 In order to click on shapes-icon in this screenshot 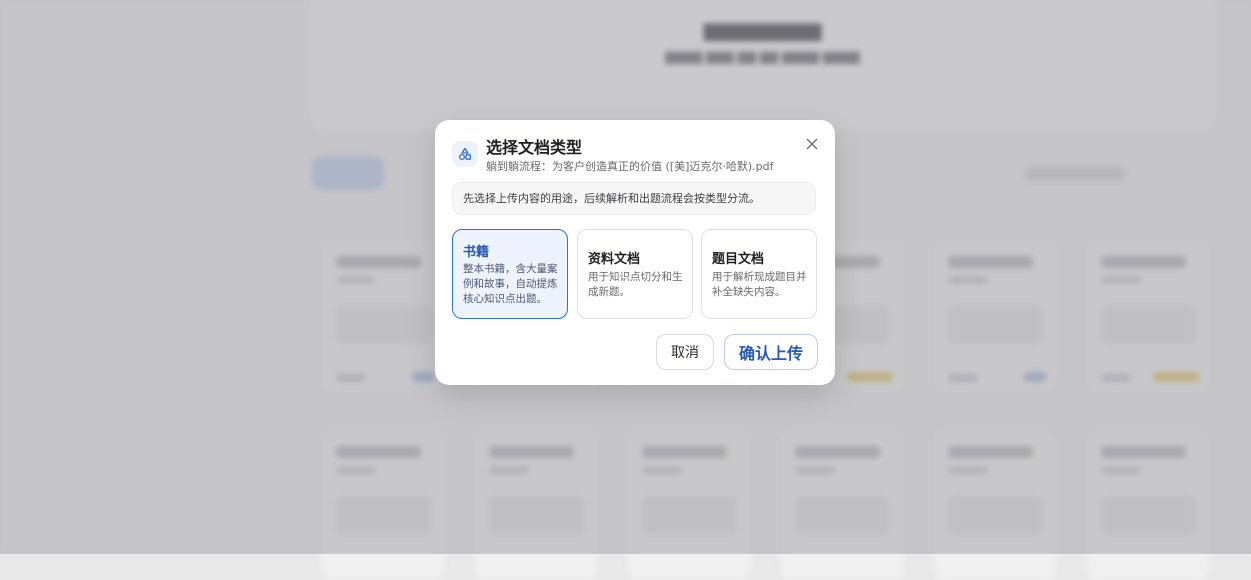, I will do `click(465, 154)`.